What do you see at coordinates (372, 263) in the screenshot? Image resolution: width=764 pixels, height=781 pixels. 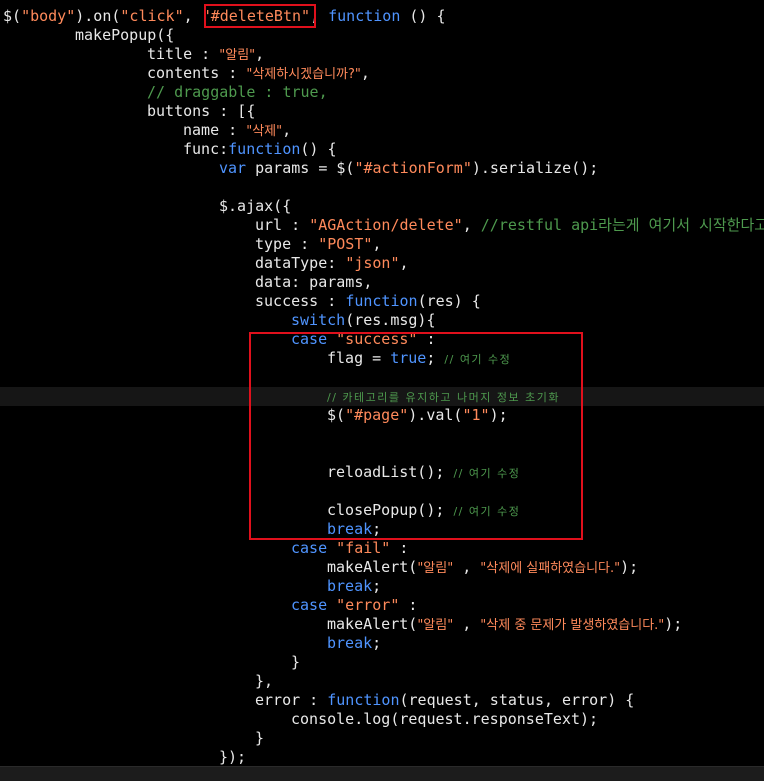 I see `code-token: "json"` at bounding box center [372, 263].